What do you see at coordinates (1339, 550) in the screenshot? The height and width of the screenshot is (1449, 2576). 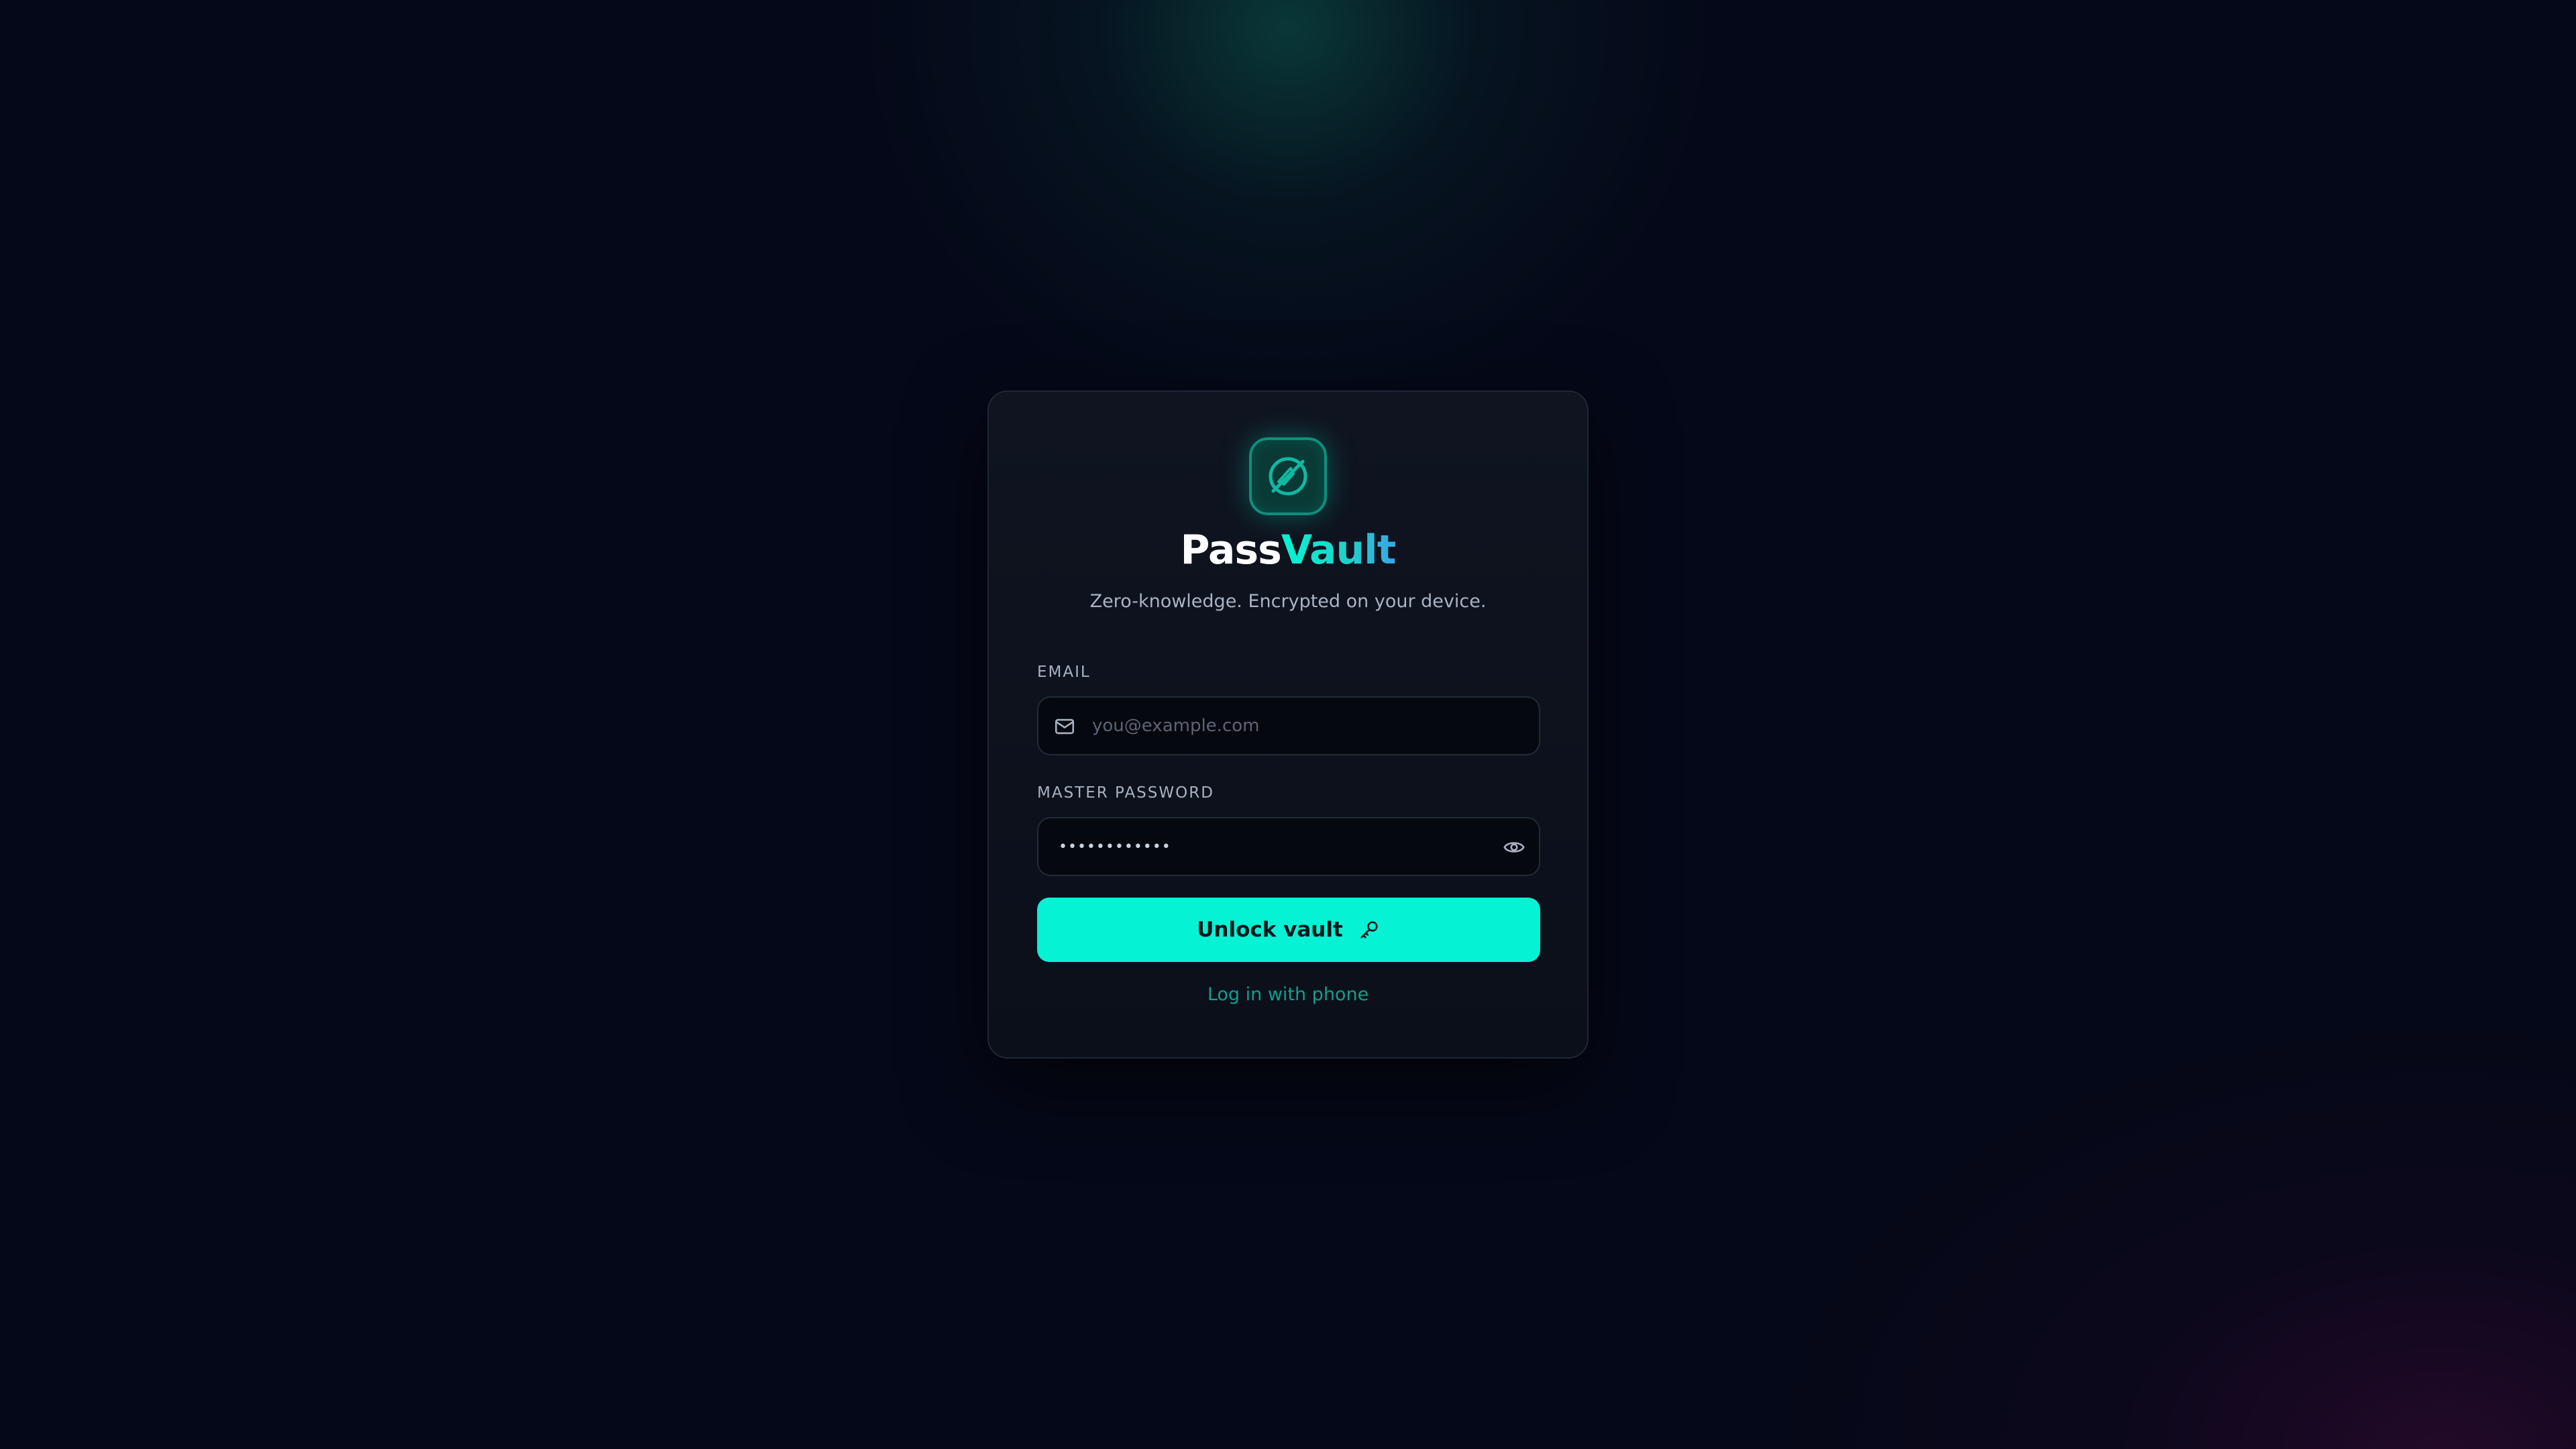 I see `brand-name-part2: Vault` at bounding box center [1339, 550].